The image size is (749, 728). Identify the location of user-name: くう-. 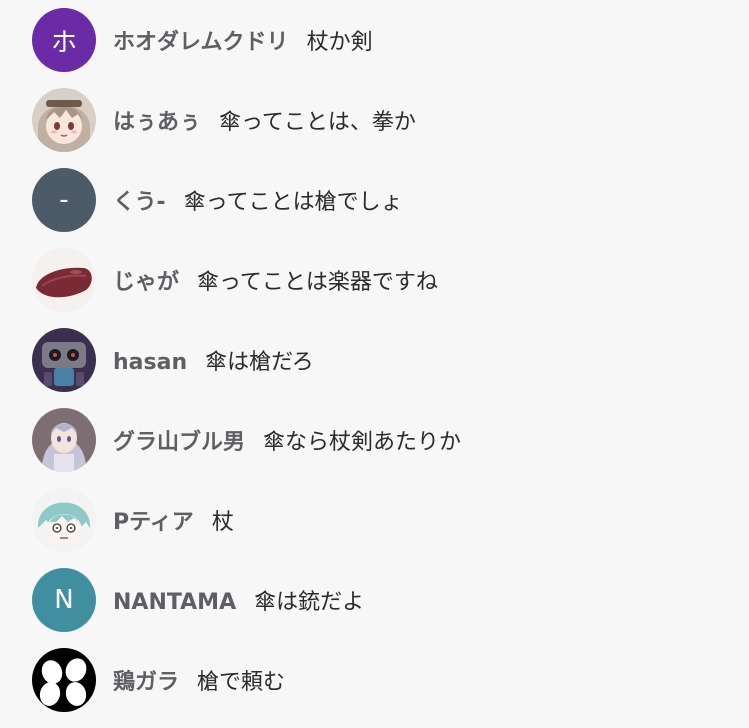
(139, 200).